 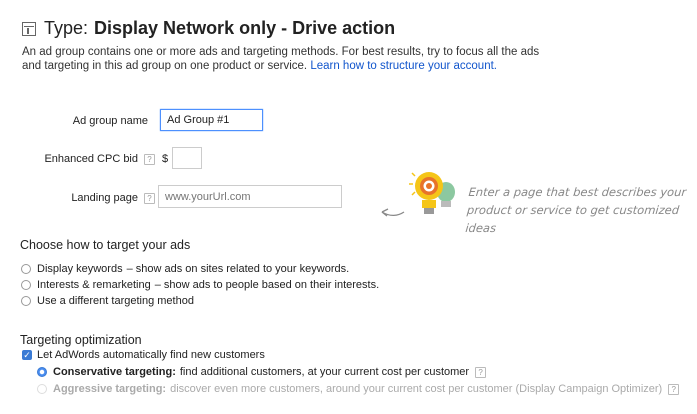 I want to click on targeting-option-other: Use a different targeting method, so click(x=107, y=301).